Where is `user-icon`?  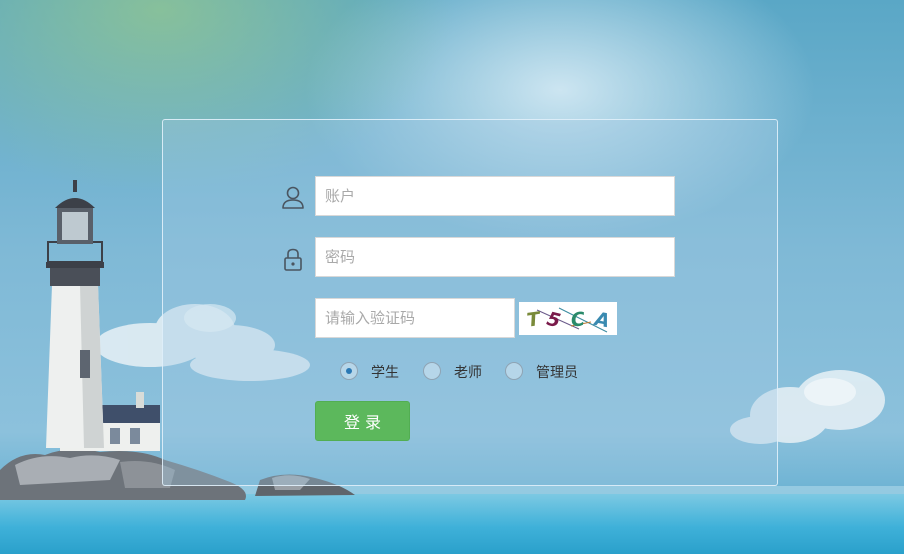
user-icon is located at coordinates (293, 198).